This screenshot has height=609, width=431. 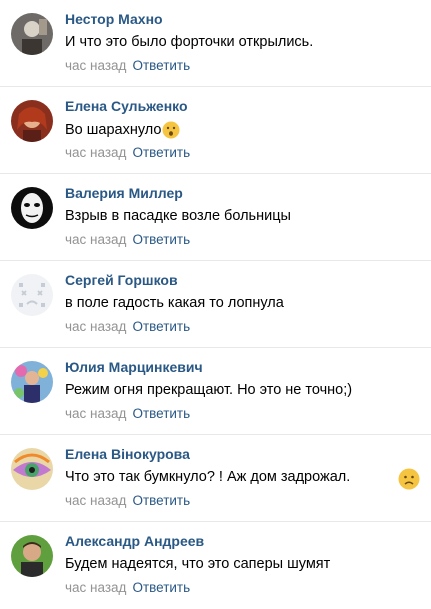 What do you see at coordinates (134, 367) in the screenshot?
I see `author-name: Юлия Марцинкевич` at bounding box center [134, 367].